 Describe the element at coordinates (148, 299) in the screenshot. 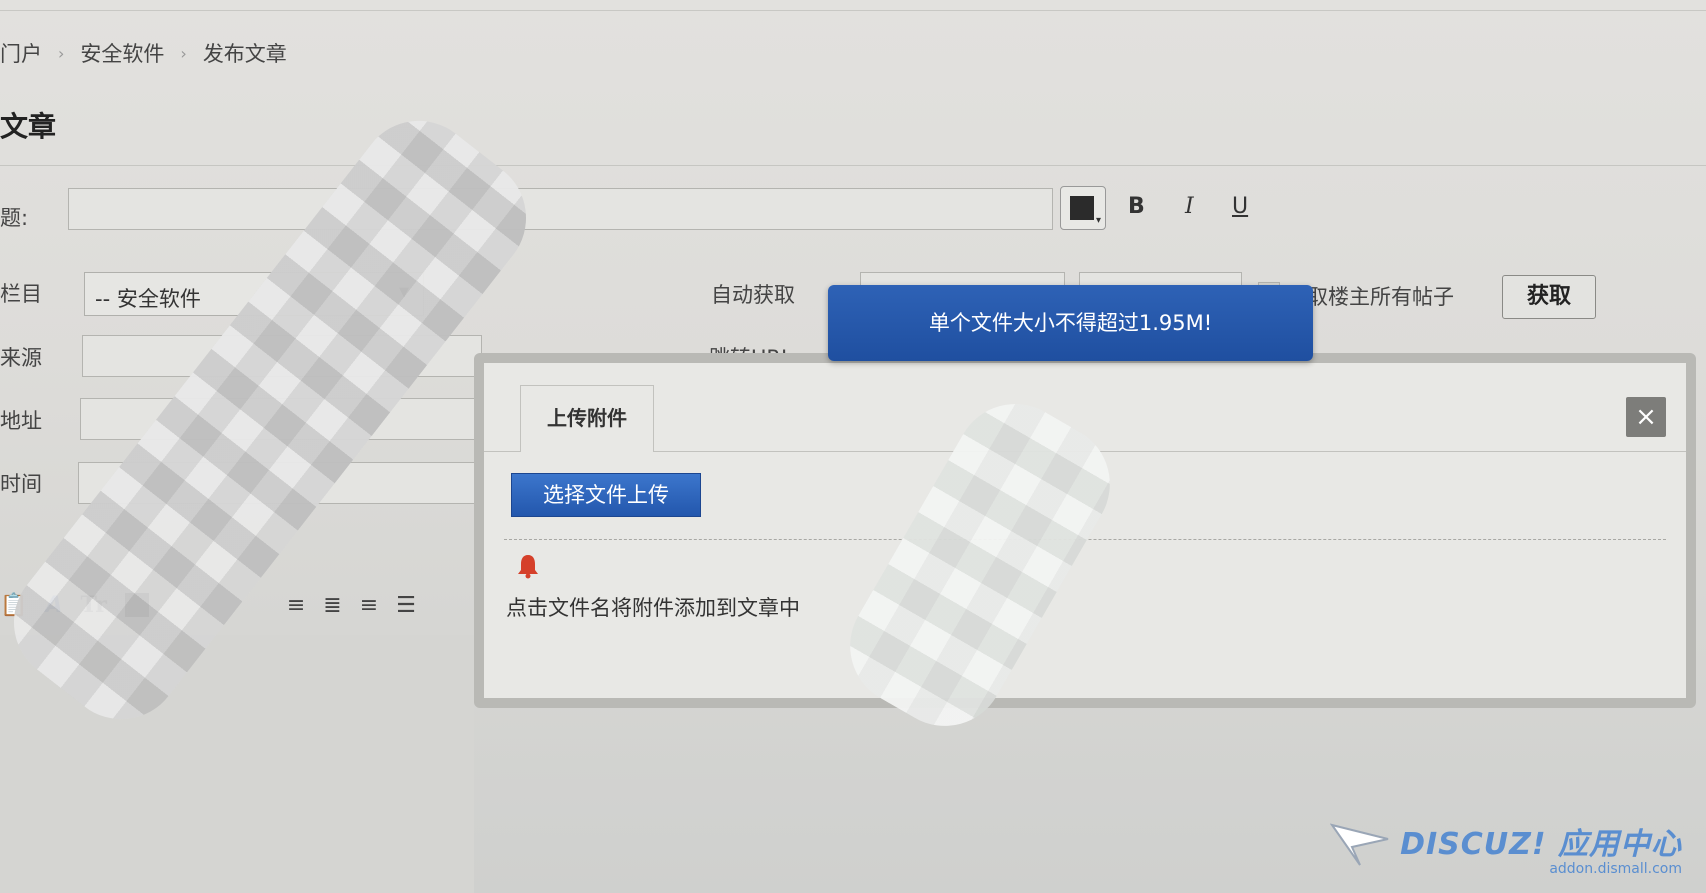

I see `column-select-value: -- 安全软件` at that location.